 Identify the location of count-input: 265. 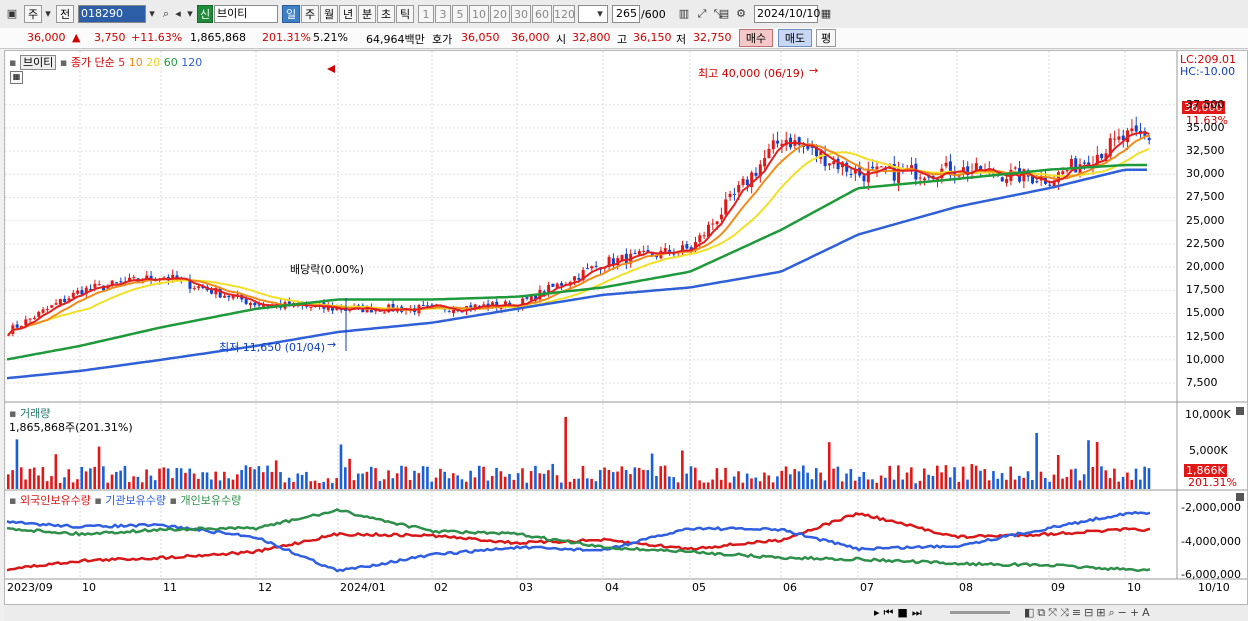
(626, 14).